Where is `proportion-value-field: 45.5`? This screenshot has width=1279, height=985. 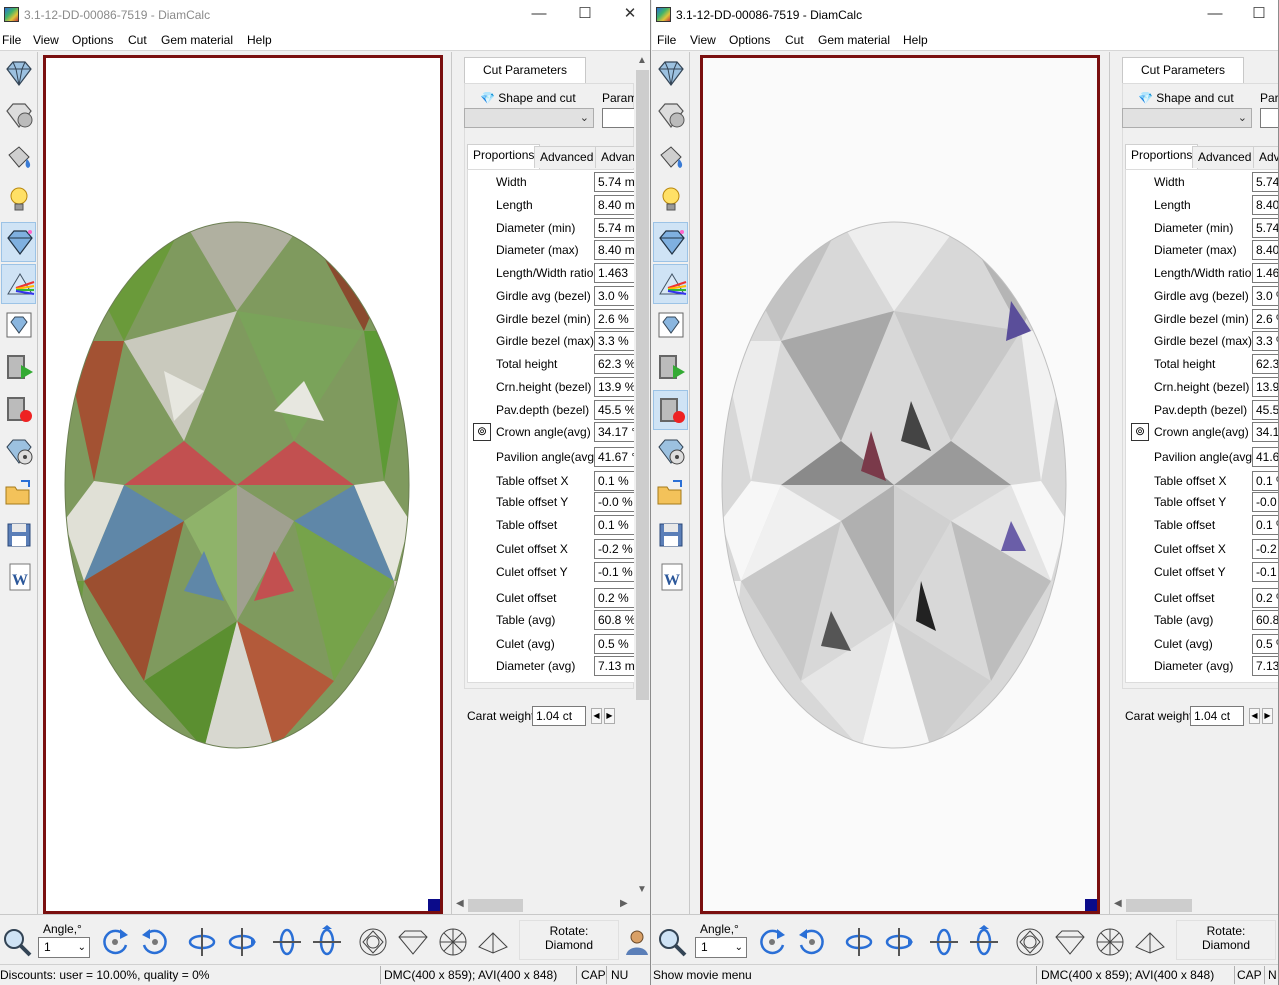 proportion-value-field: 45.5 is located at coordinates (1265, 410).